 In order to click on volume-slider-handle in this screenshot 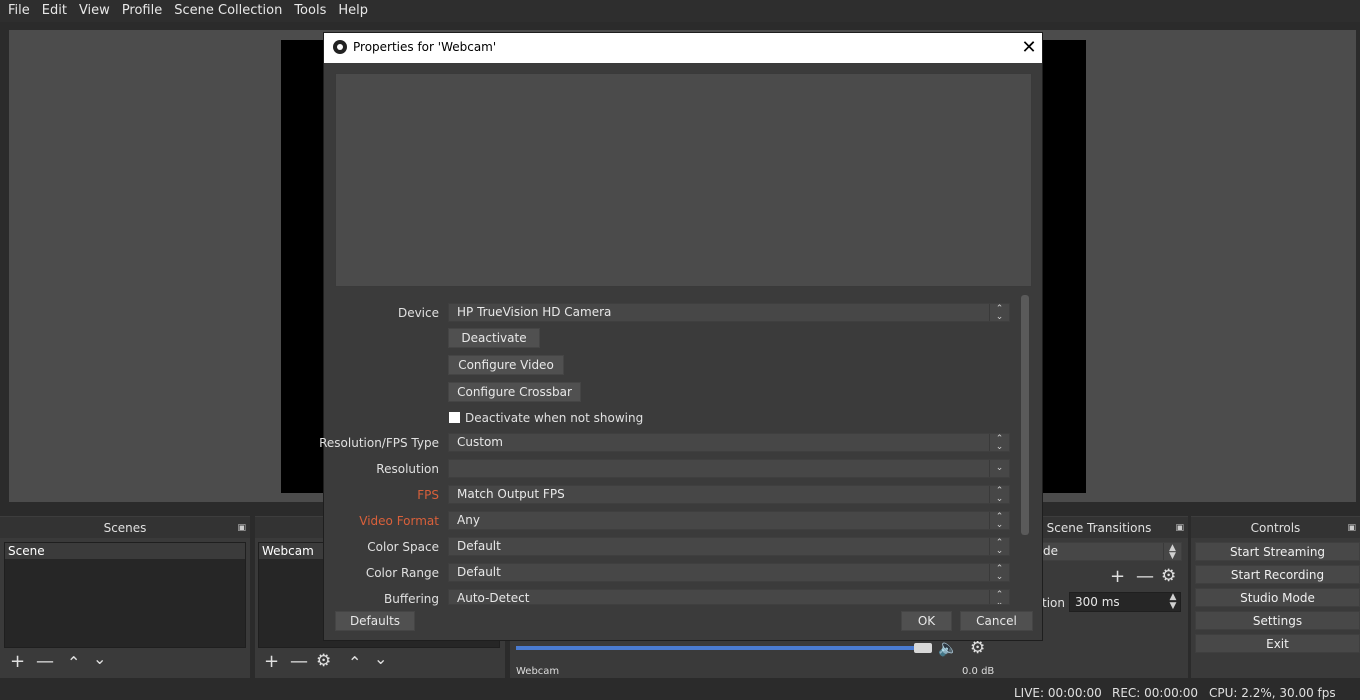, I will do `click(923, 648)`.